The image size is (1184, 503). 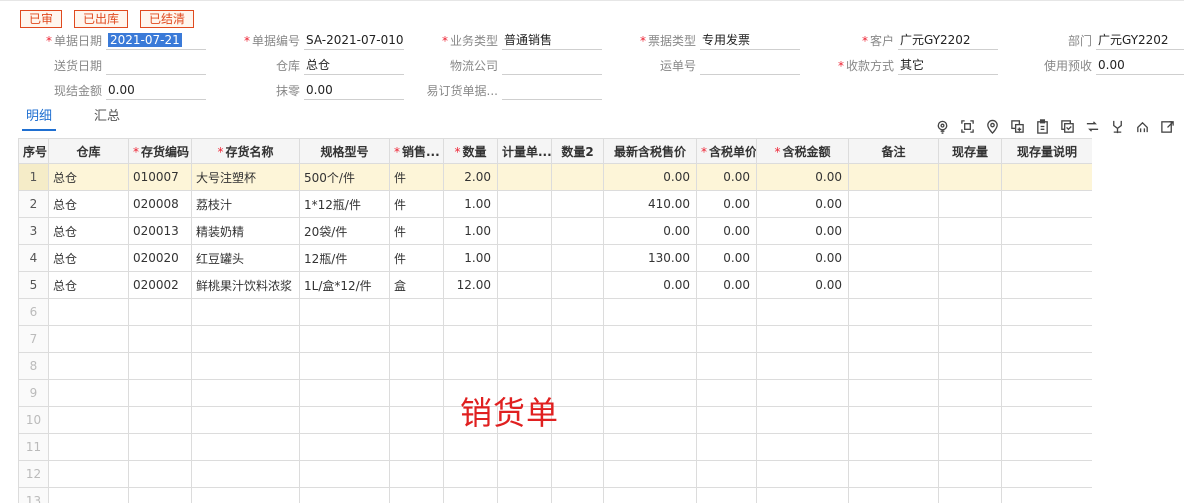 What do you see at coordinates (1117, 126) in the screenshot?
I see `split-icon` at bounding box center [1117, 126].